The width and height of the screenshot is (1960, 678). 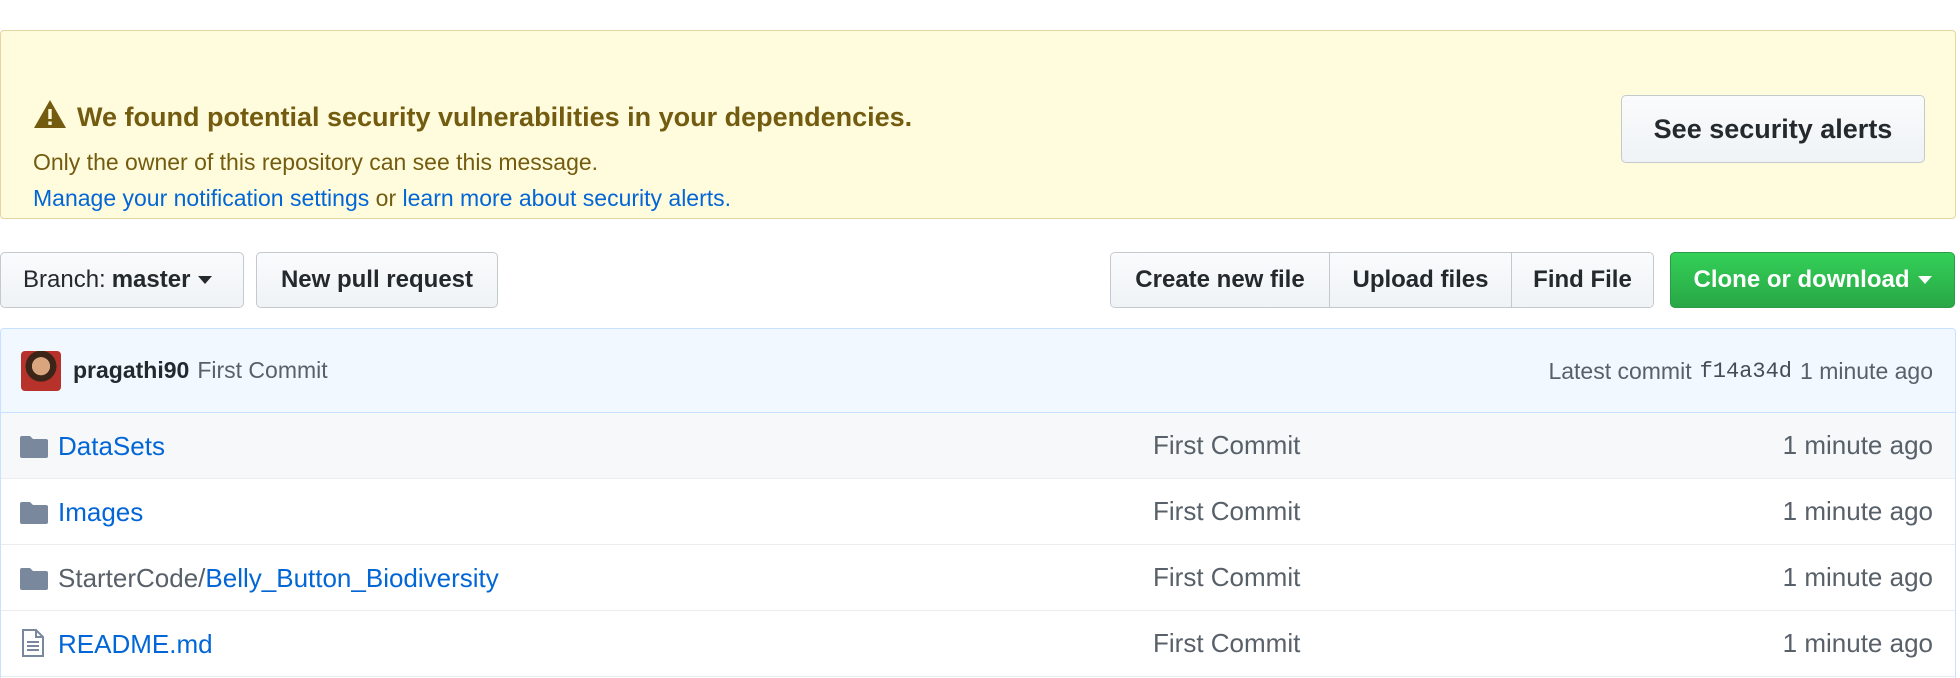 What do you see at coordinates (131, 370) in the screenshot?
I see `commit-author-link: pragathi90` at bounding box center [131, 370].